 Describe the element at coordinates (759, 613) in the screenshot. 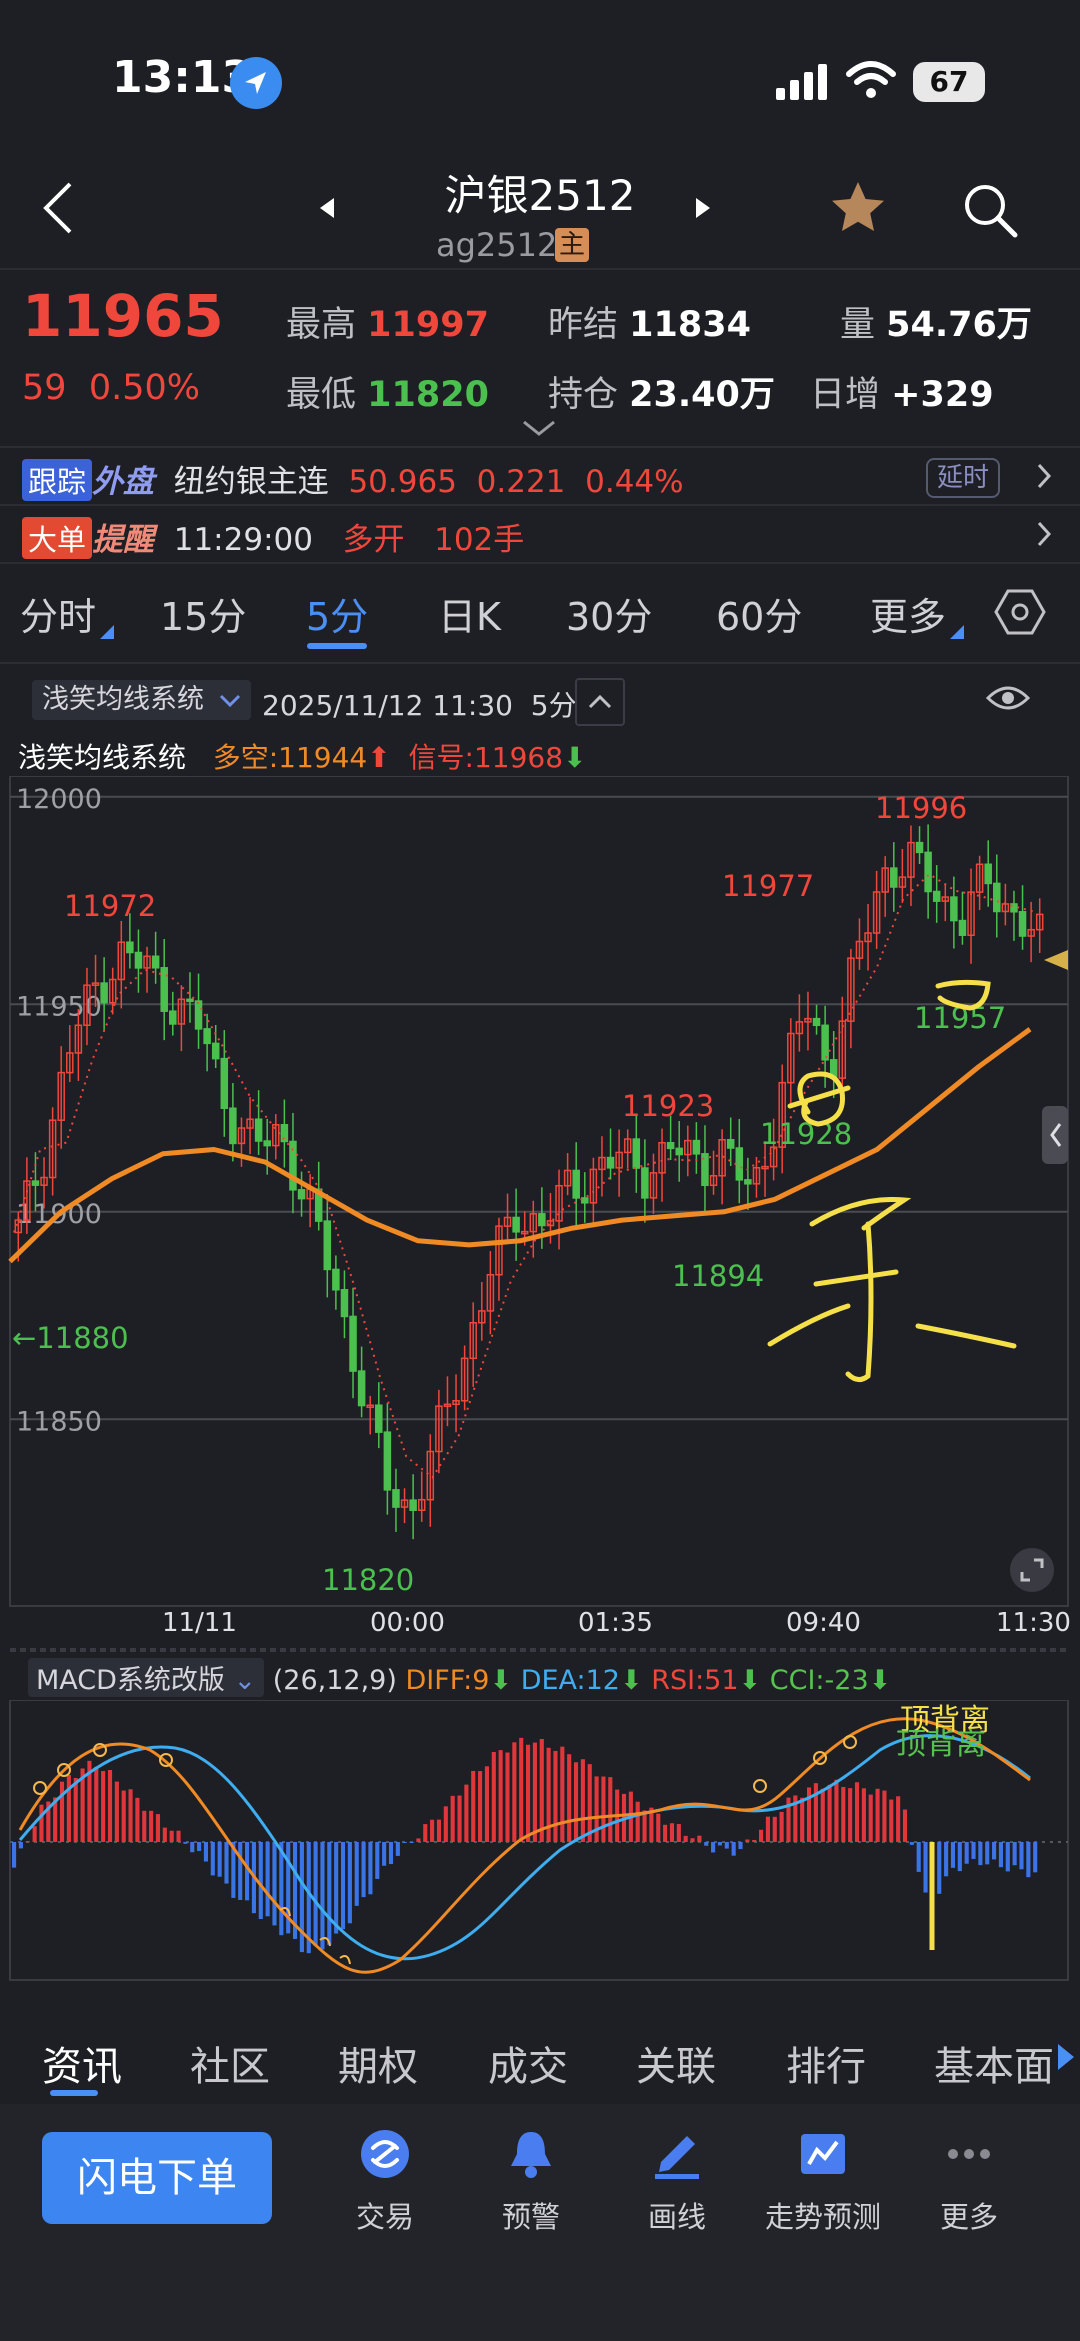

I see `tab-60min: 60分` at that location.